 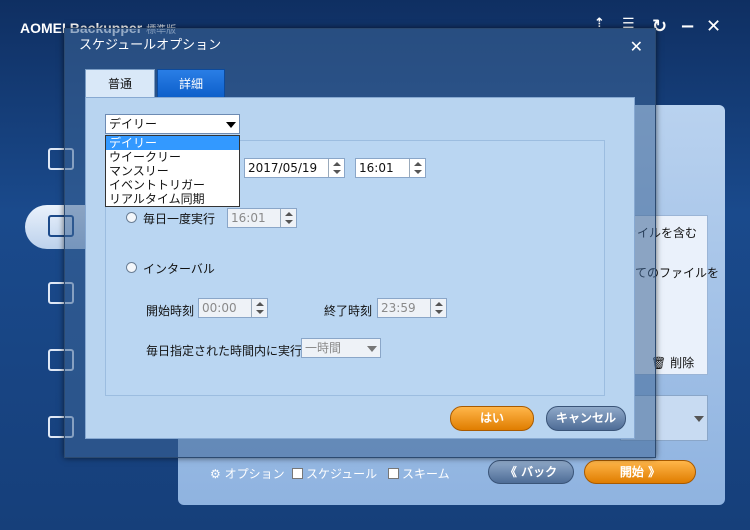 I want to click on frequency-select: デイリー, so click(x=172, y=124).